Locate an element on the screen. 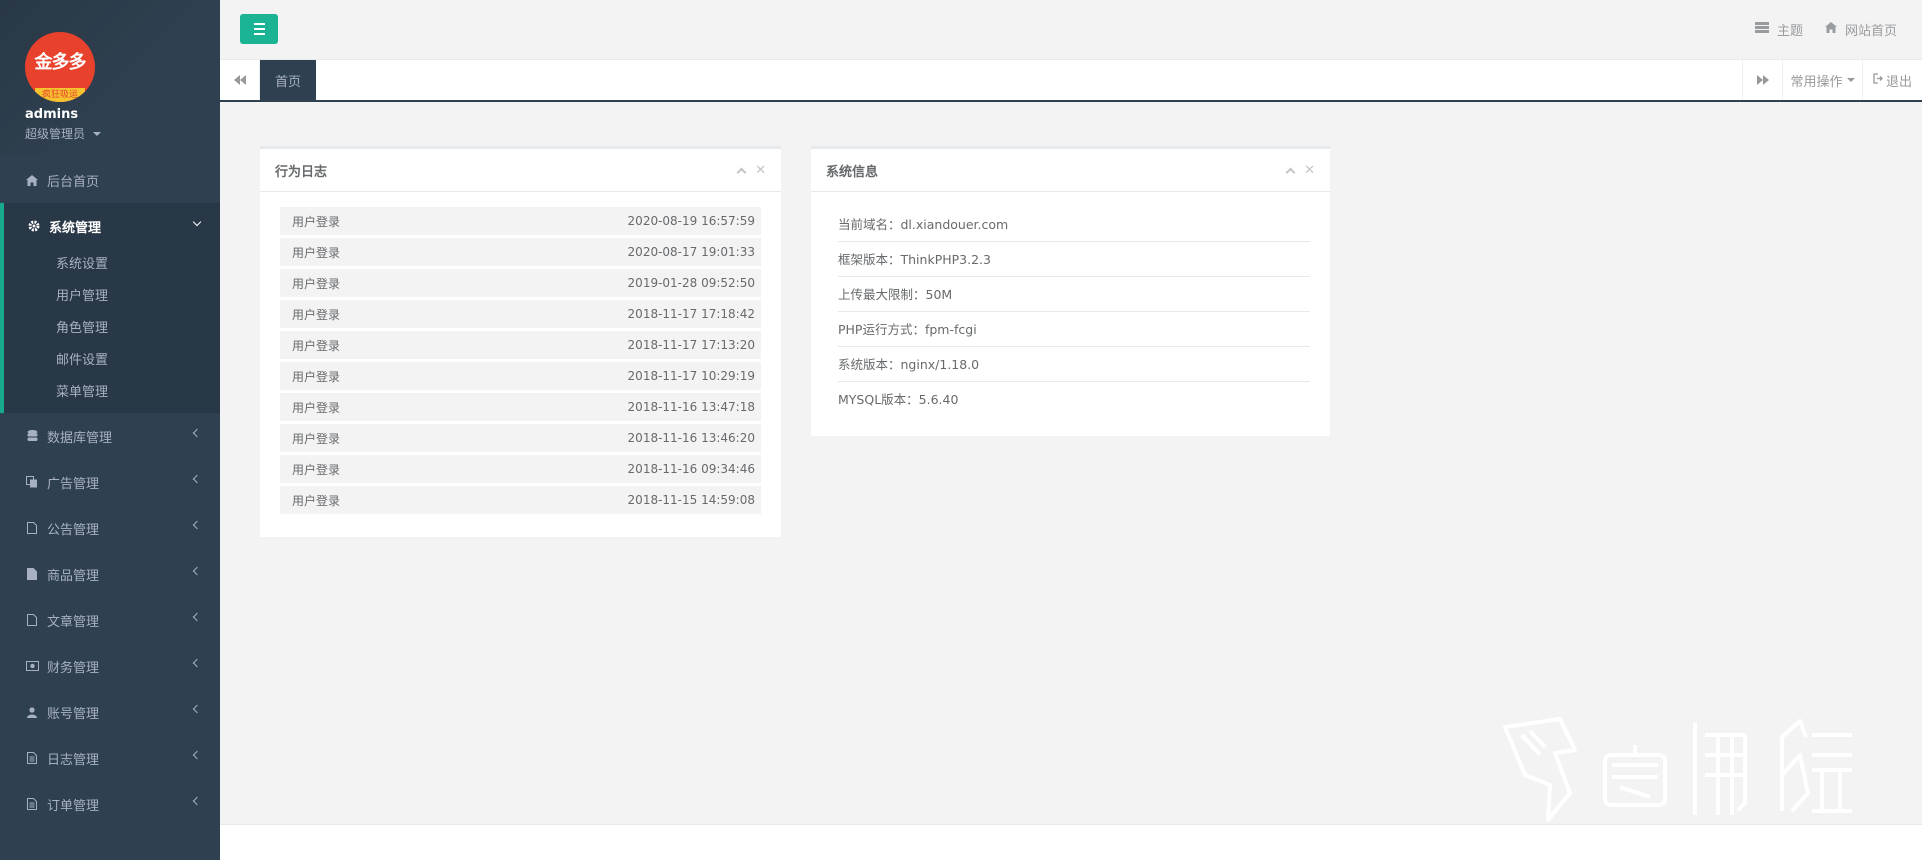 The image size is (1922, 860). log-time: 2018-11-15 14:59:08 is located at coordinates (691, 500).